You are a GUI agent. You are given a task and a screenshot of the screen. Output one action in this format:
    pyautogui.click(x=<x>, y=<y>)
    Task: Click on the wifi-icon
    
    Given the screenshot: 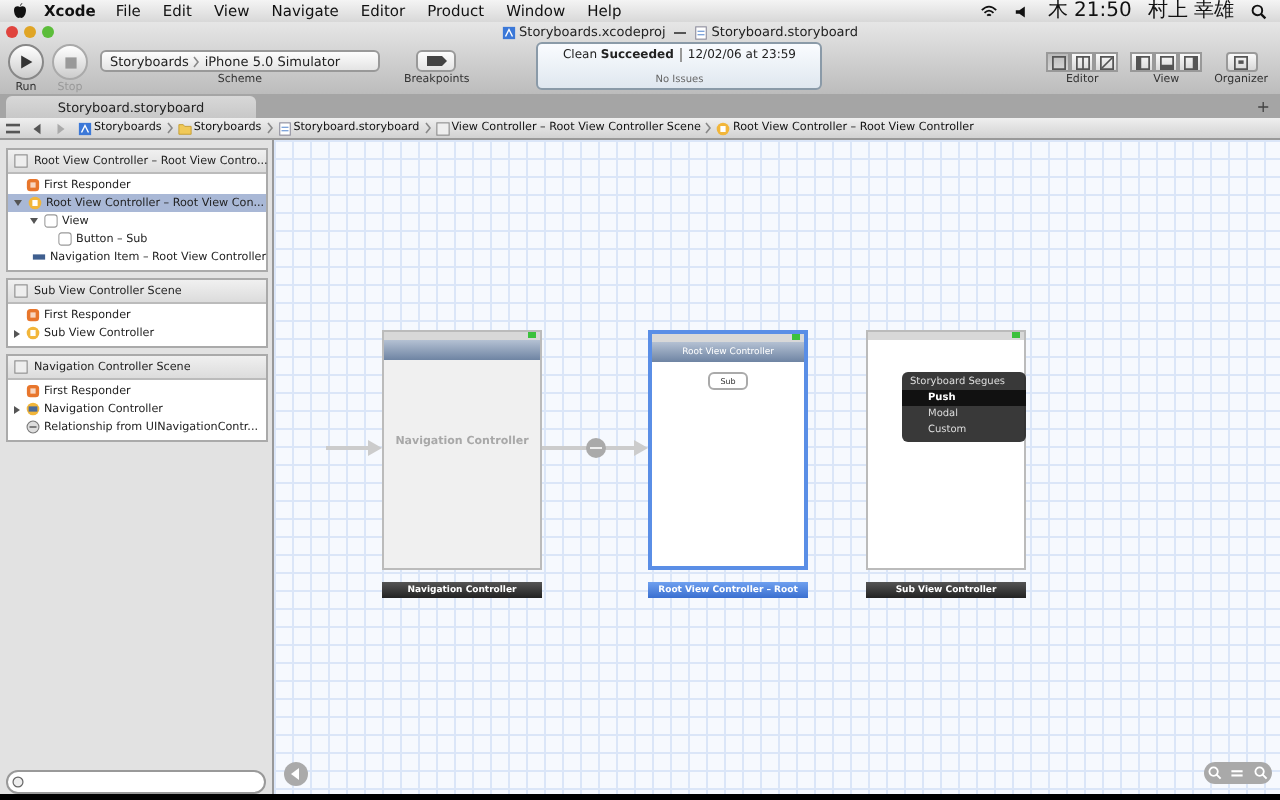 What is the action you would take?
    pyautogui.click(x=988, y=11)
    